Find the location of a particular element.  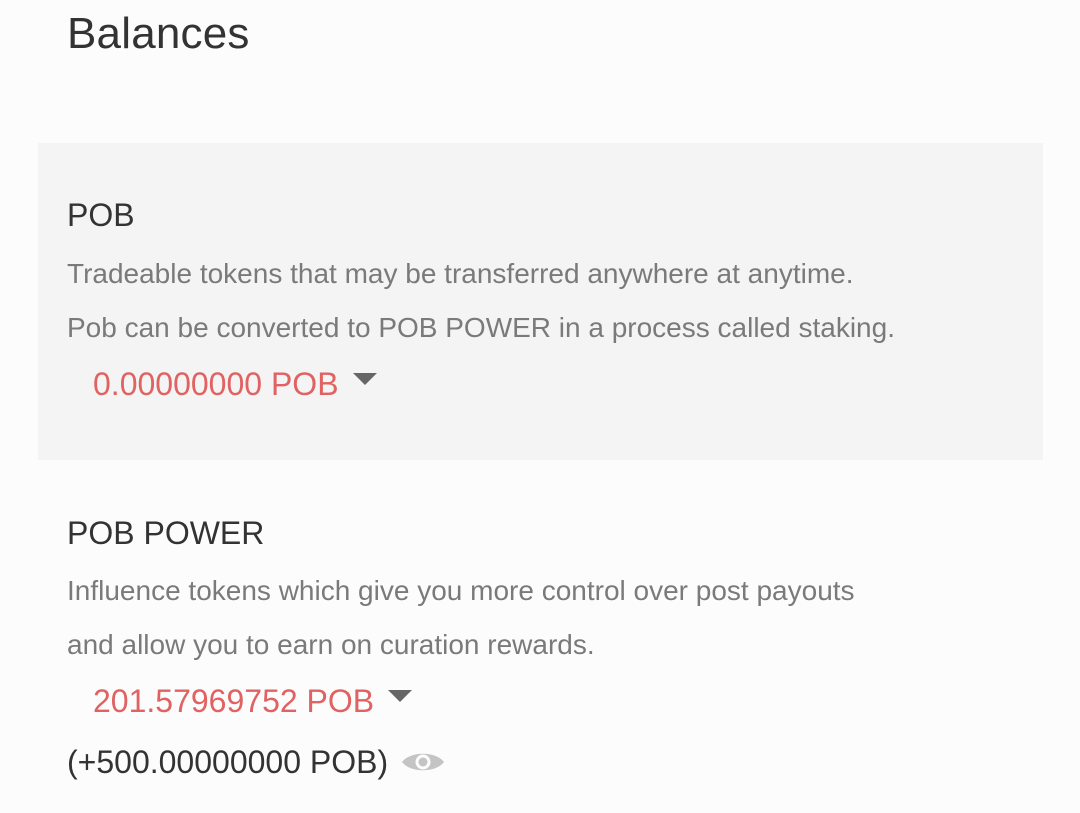

pob-amount: 0.00000000 POB is located at coordinates (216, 384).